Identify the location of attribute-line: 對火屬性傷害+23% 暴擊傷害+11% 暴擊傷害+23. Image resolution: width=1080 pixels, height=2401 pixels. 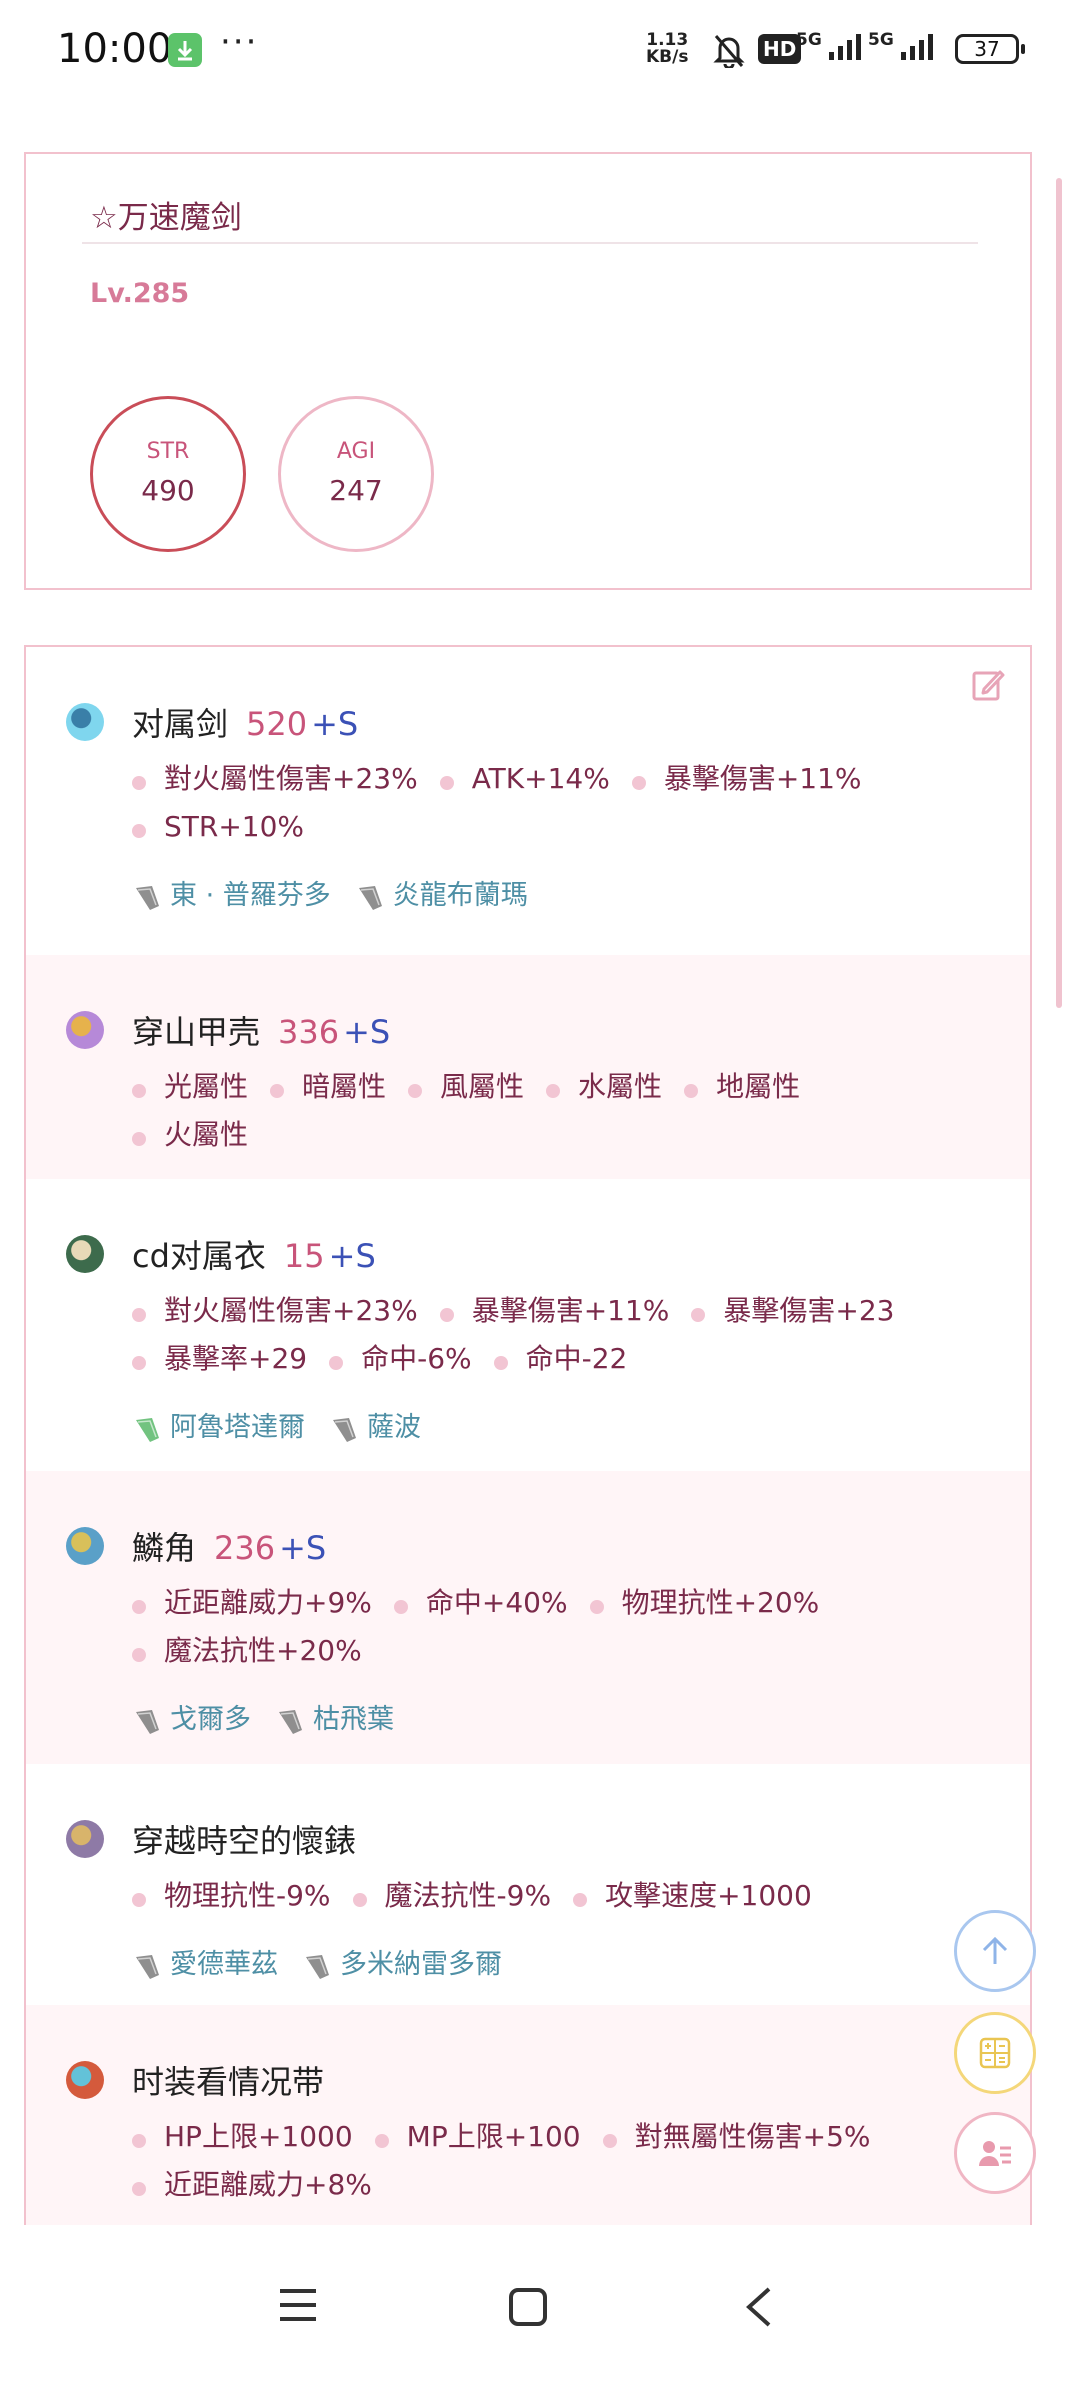
(572, 1311).